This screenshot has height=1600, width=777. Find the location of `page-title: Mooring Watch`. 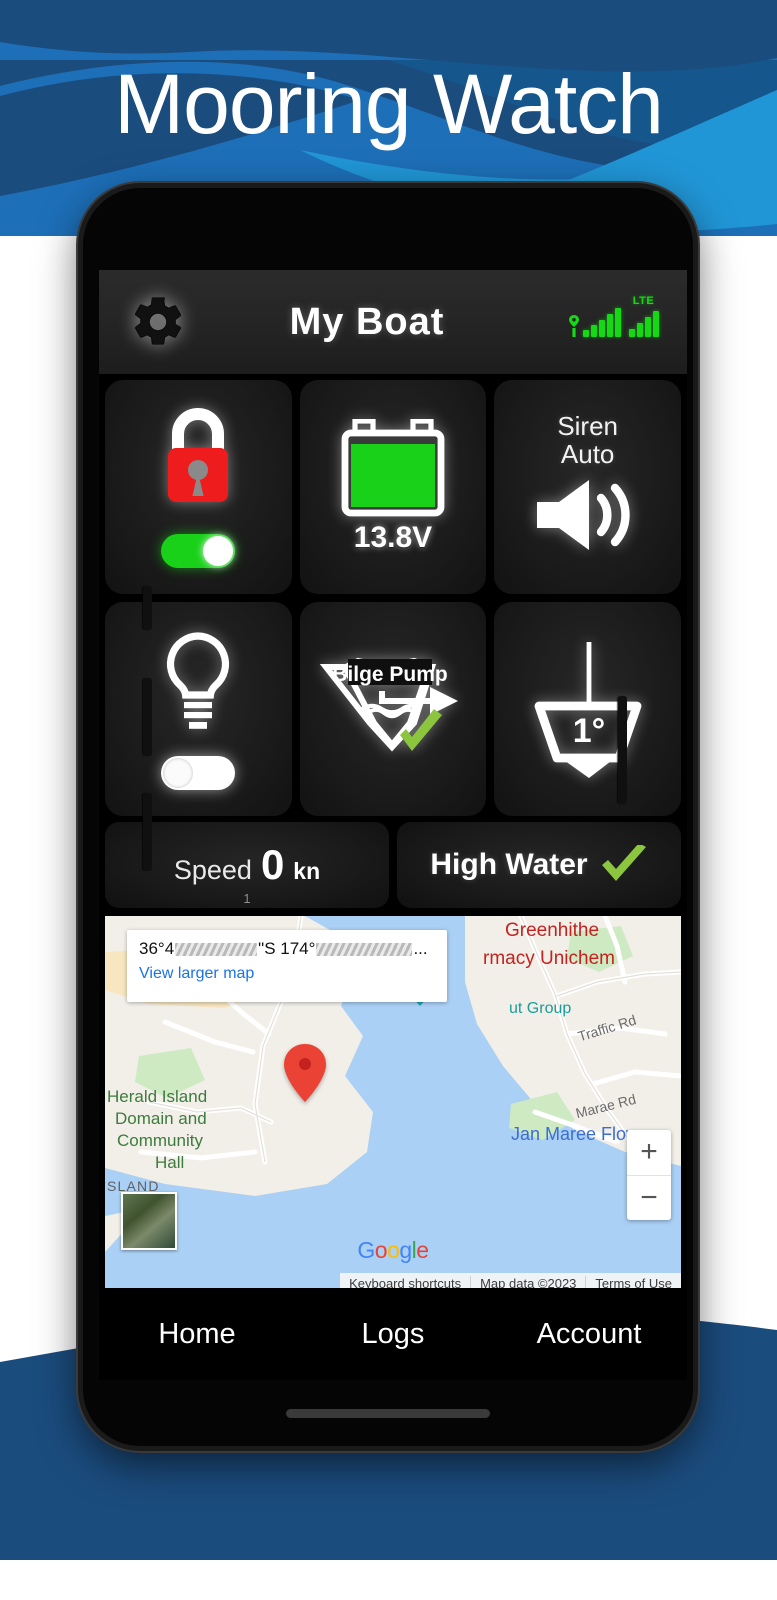

page-title: Mooring Watch is located at coordinates (389, 104).